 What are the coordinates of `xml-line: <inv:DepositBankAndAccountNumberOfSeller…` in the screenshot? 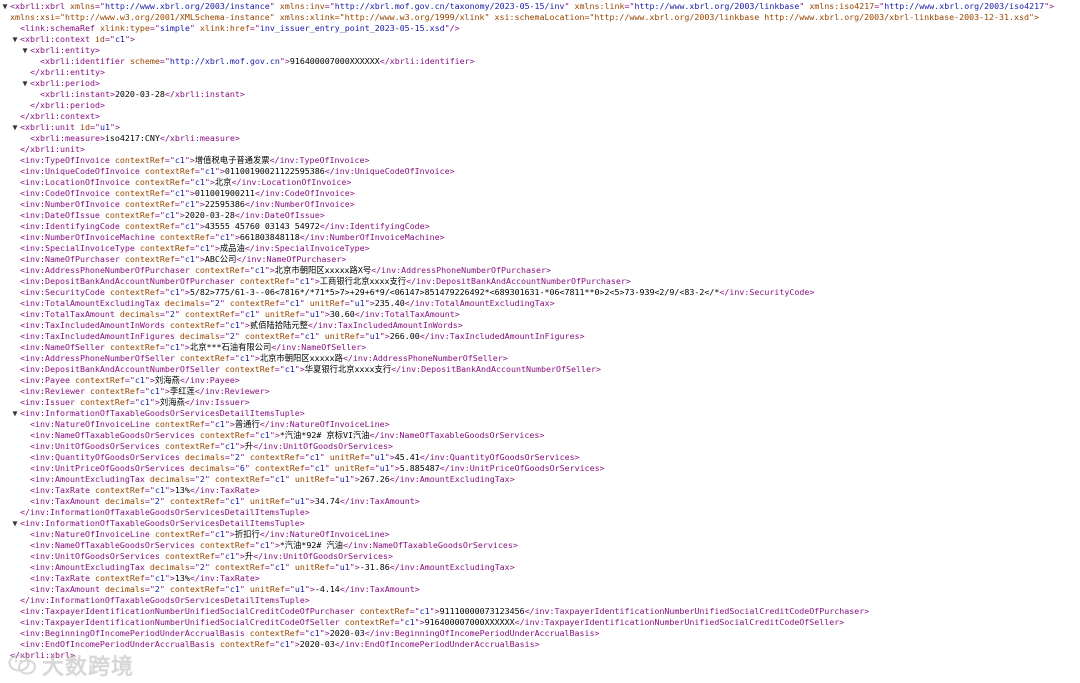 It's located at (540, 369).